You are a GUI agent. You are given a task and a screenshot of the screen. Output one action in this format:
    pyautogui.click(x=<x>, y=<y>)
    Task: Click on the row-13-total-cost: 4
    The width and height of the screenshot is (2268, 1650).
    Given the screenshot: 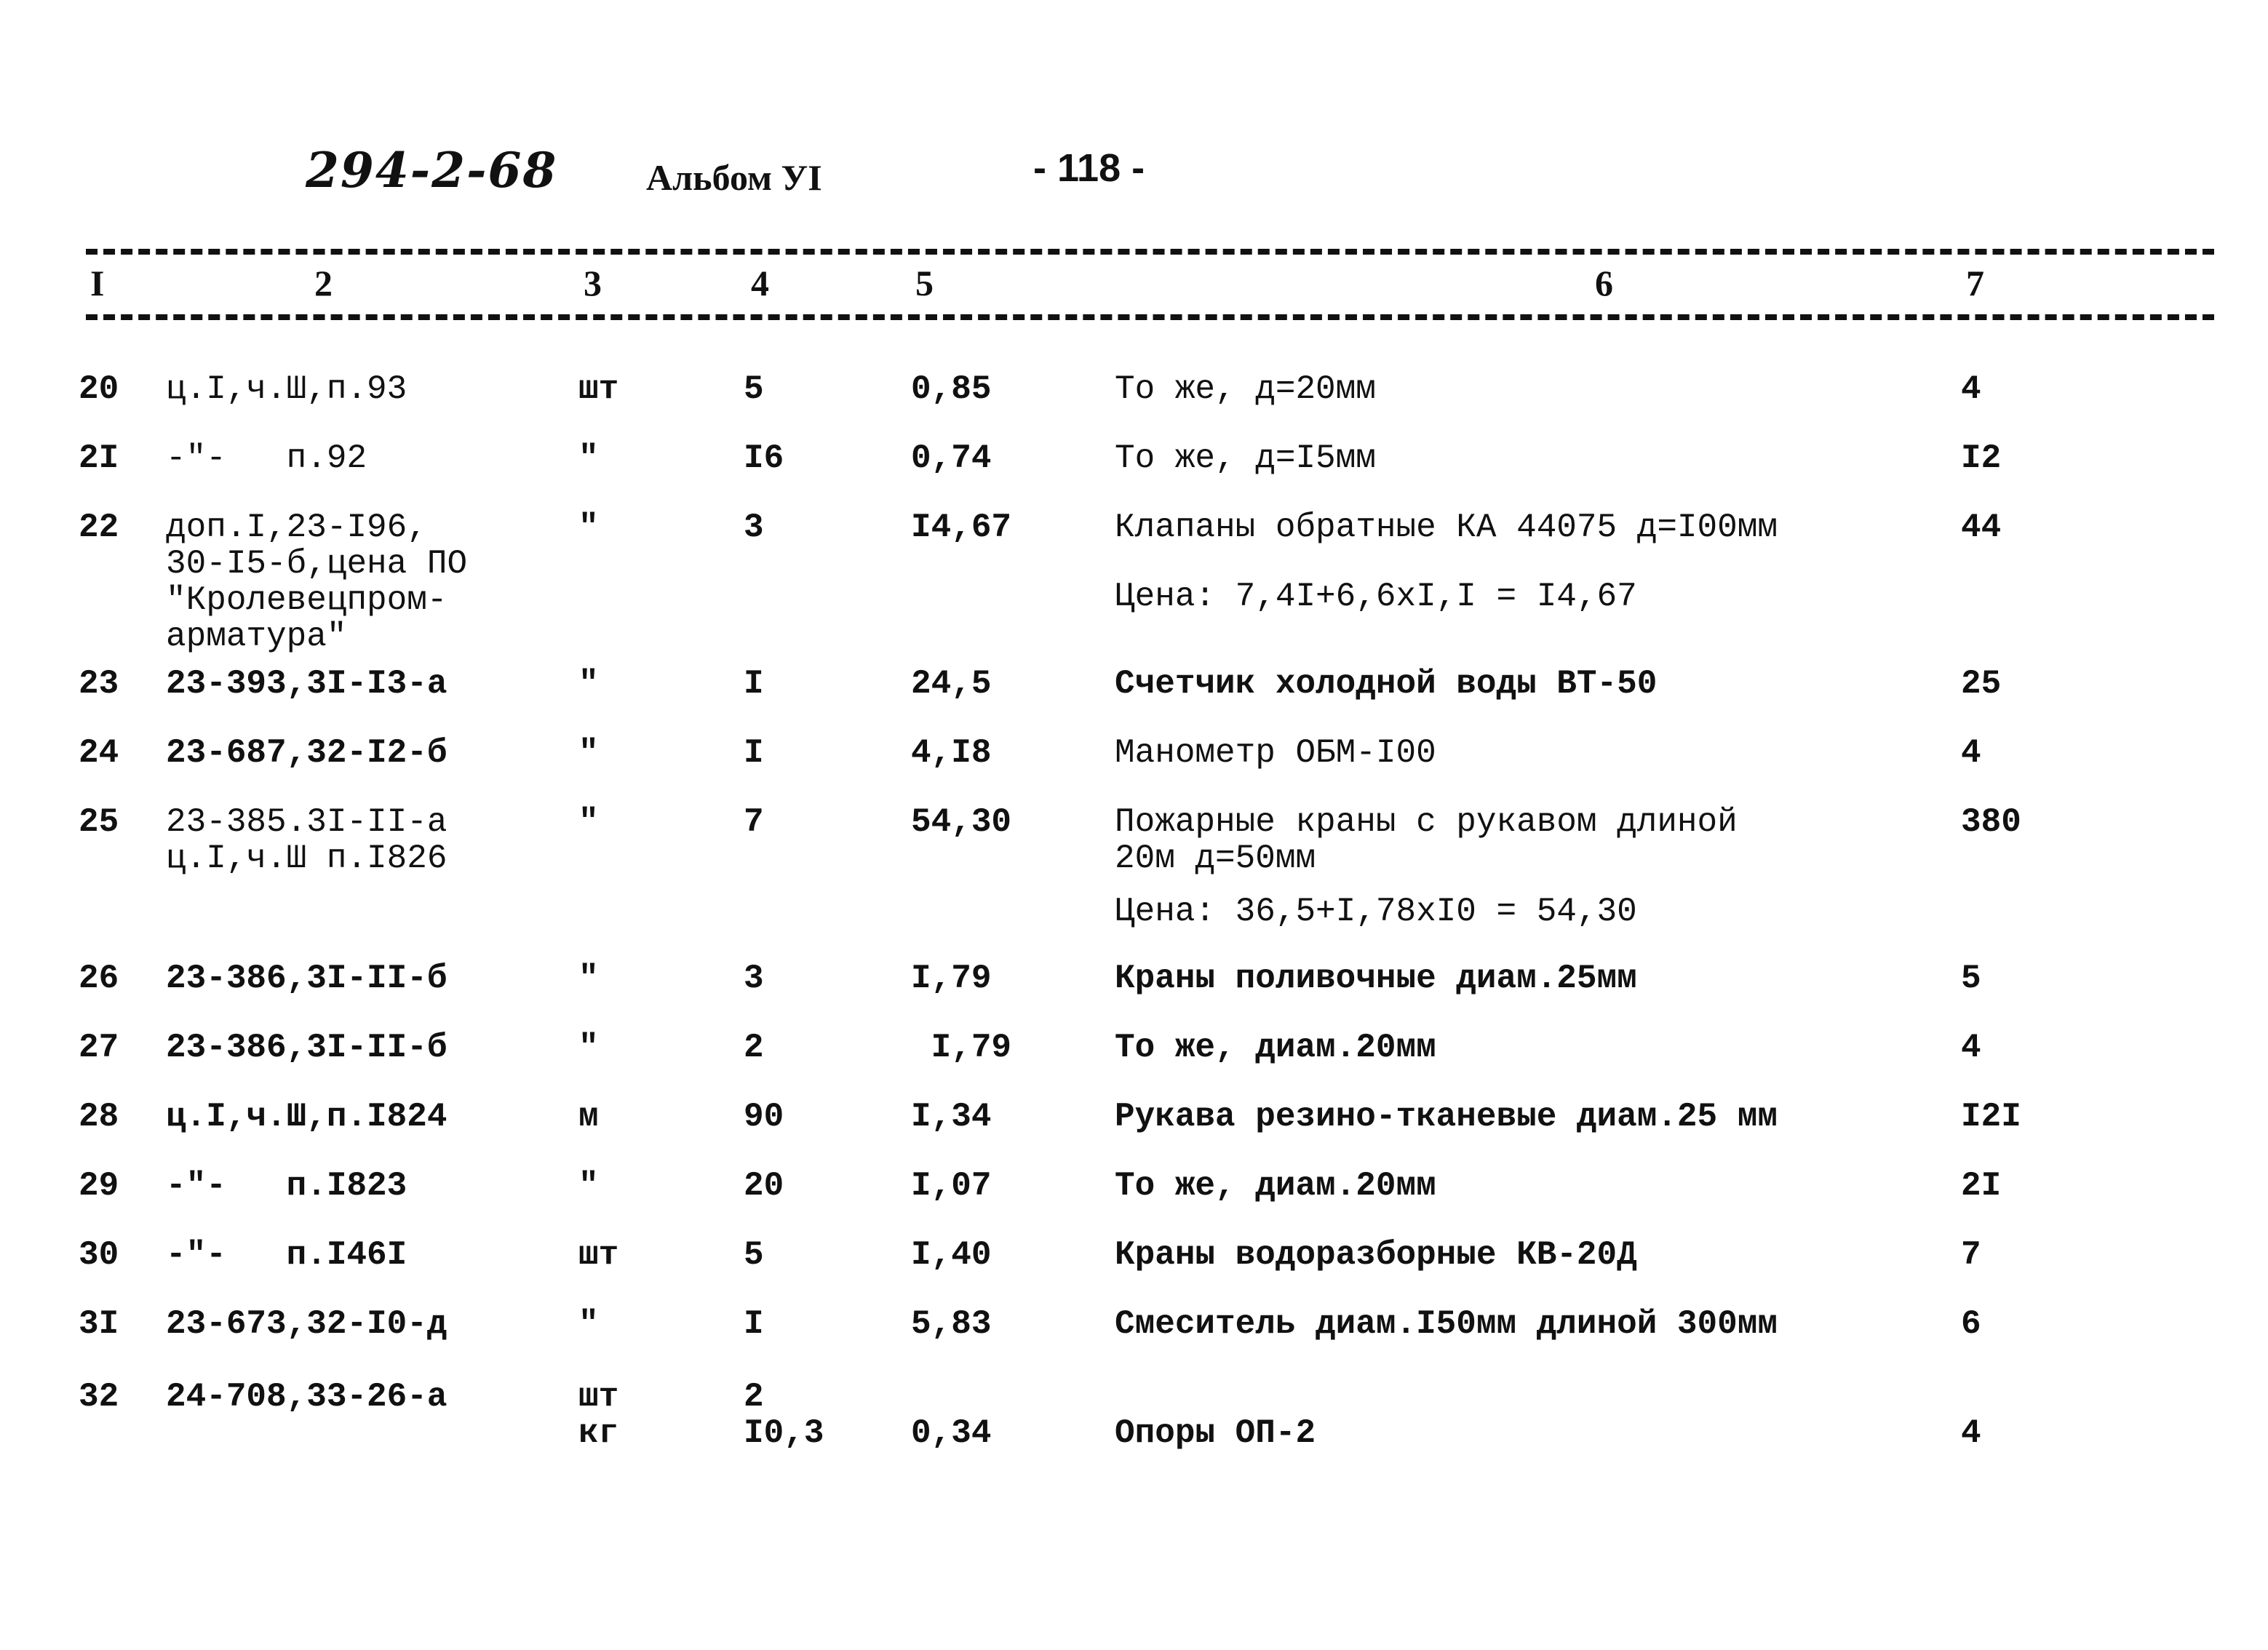 What is the action you would take?
    pyautogui.click(x=1971, y=1433)
    